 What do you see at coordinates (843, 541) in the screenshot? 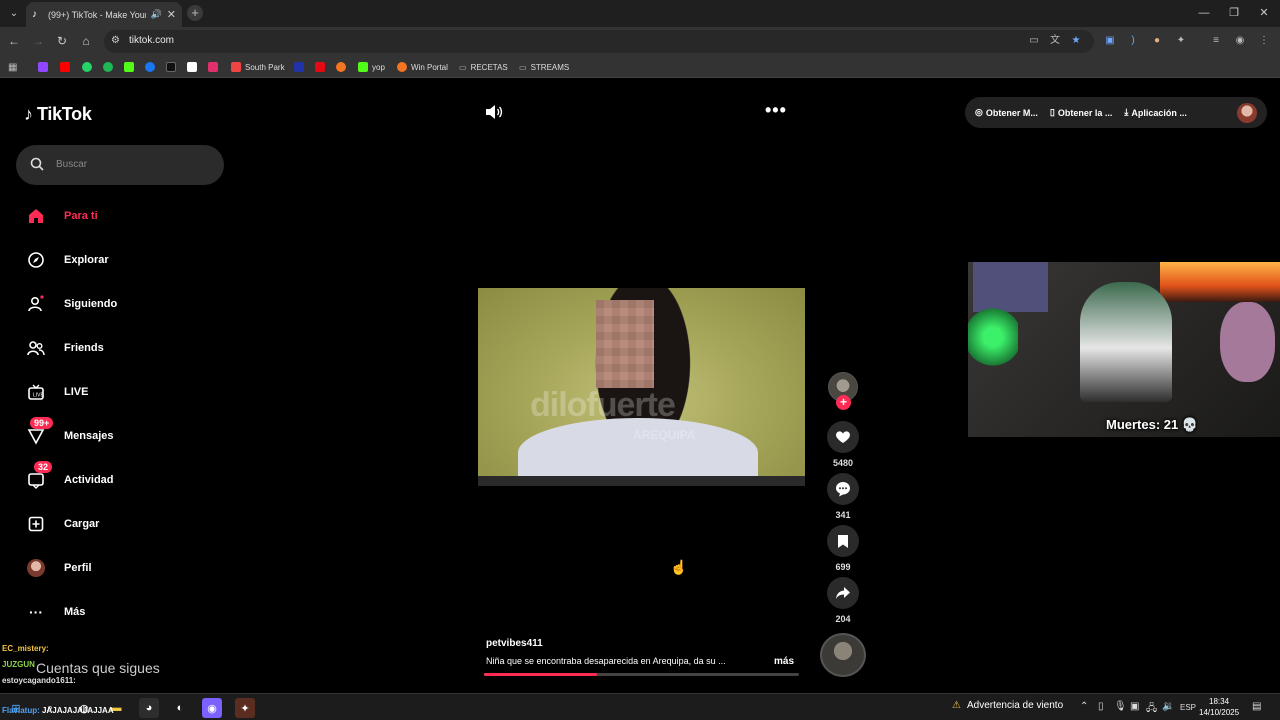
I see `save-button` at bounding box center [843, 541].